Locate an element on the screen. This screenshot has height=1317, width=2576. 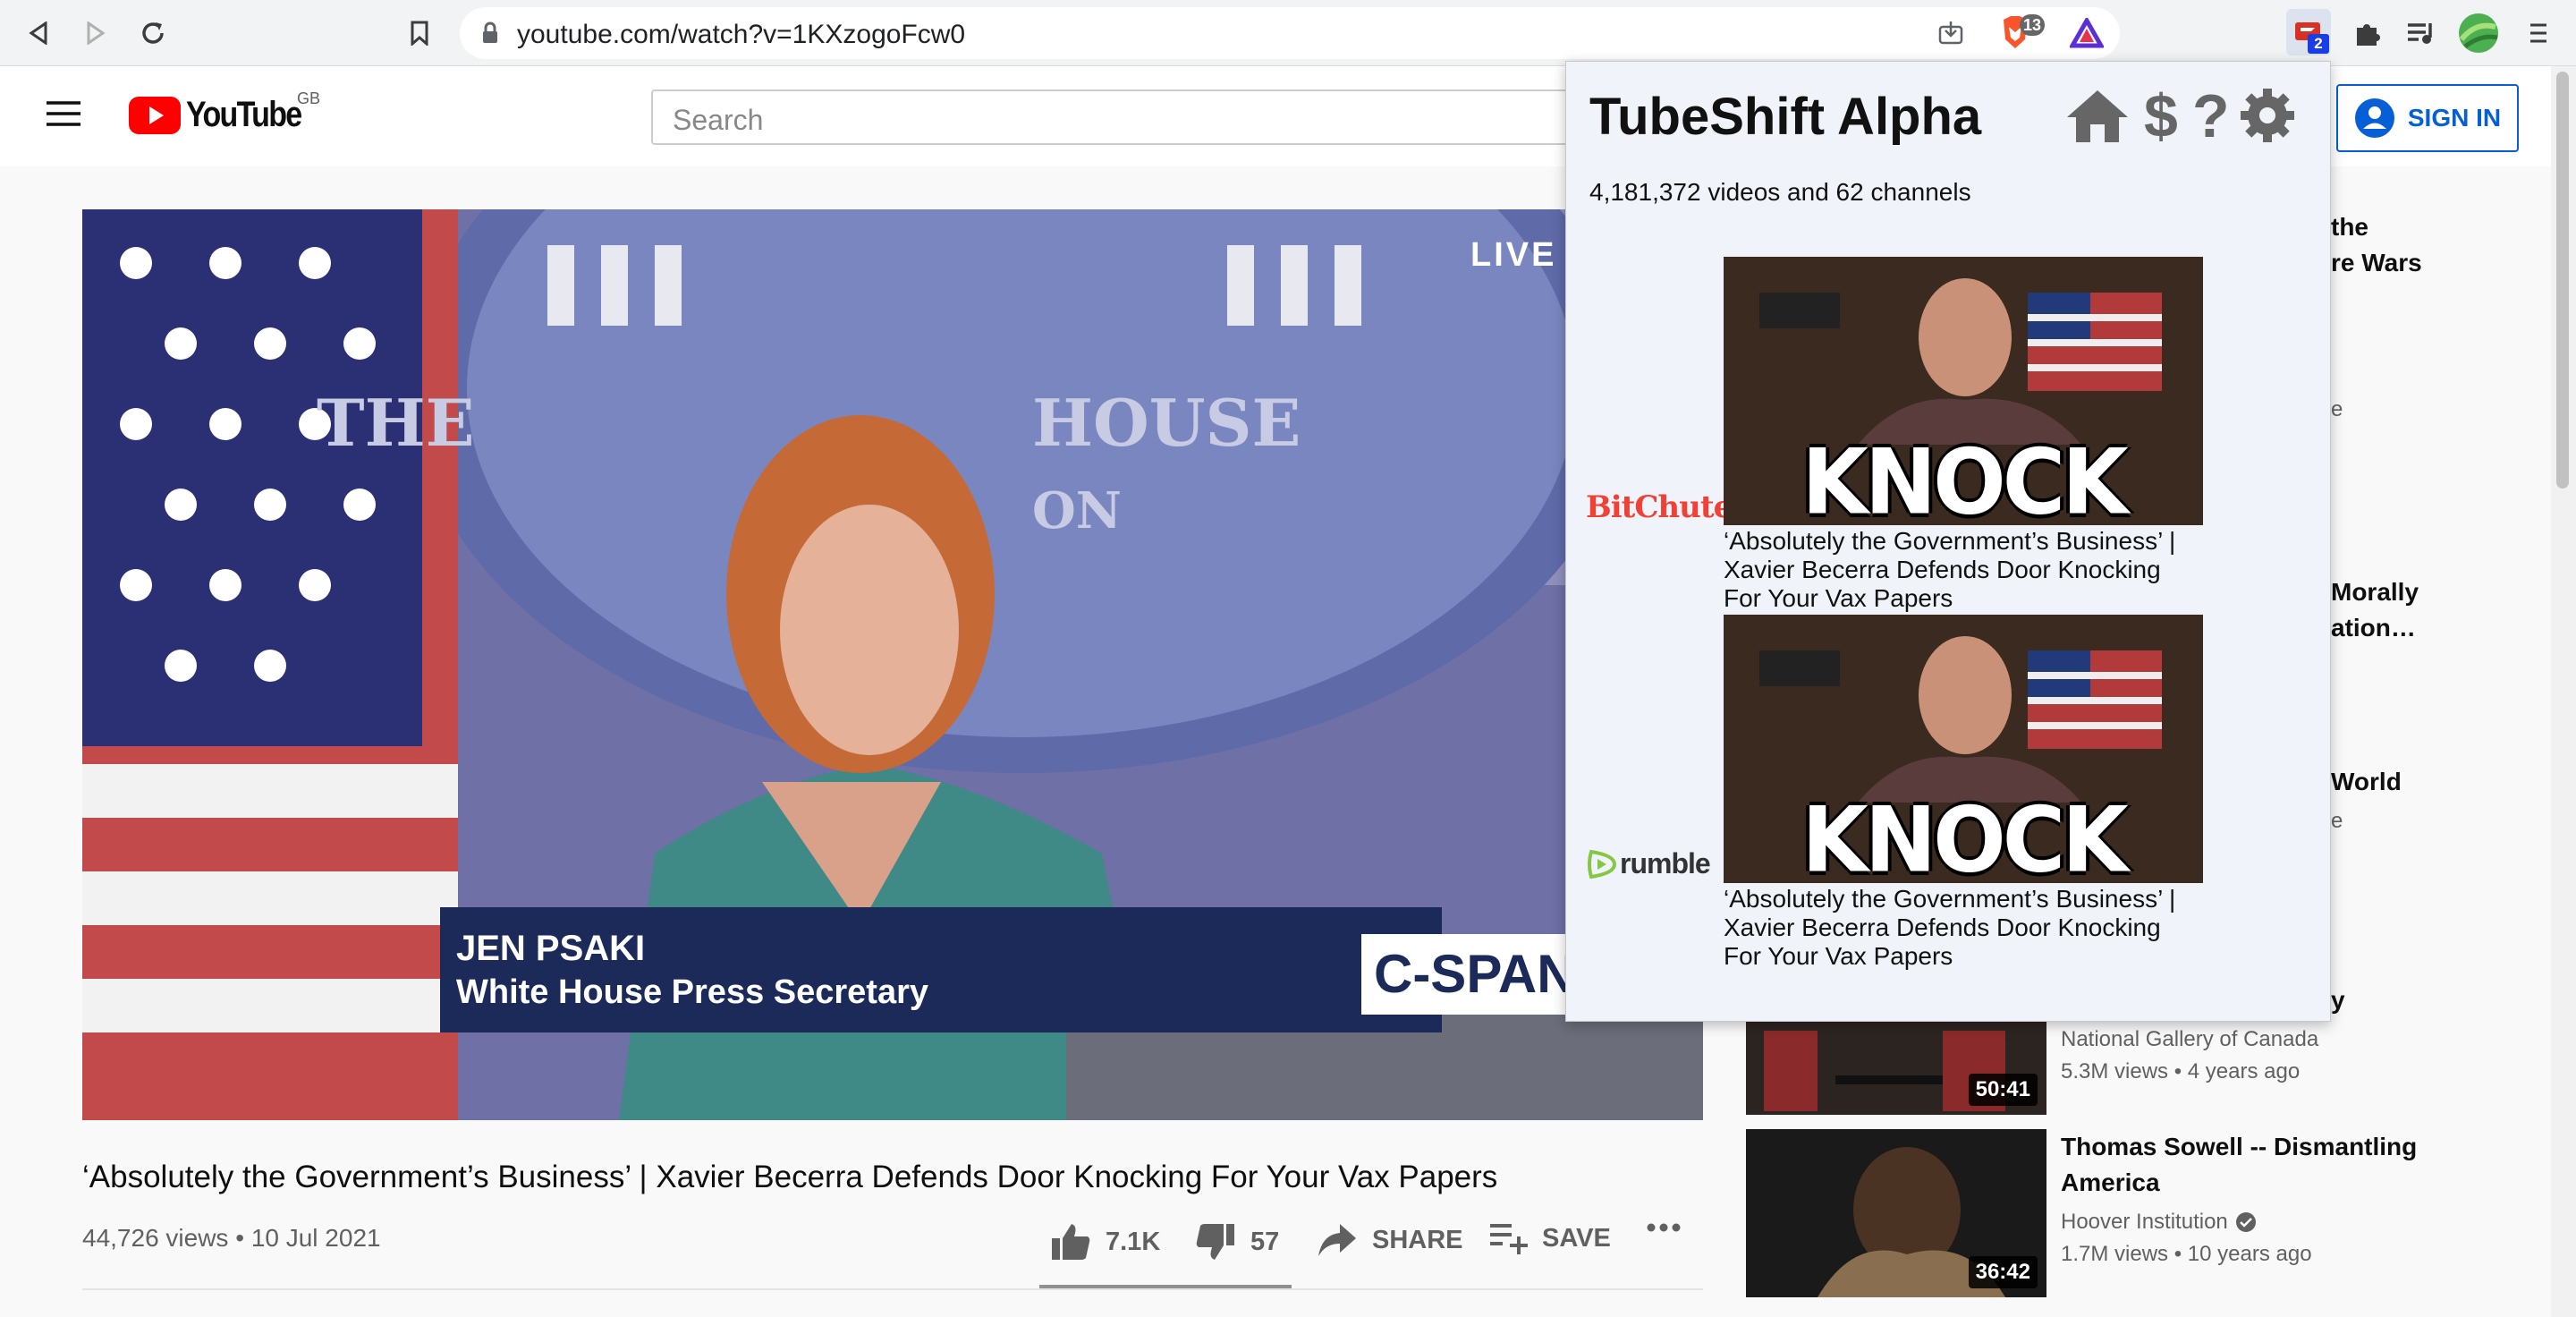
save-label: SAVE is located at coordinates (1576, 1238).